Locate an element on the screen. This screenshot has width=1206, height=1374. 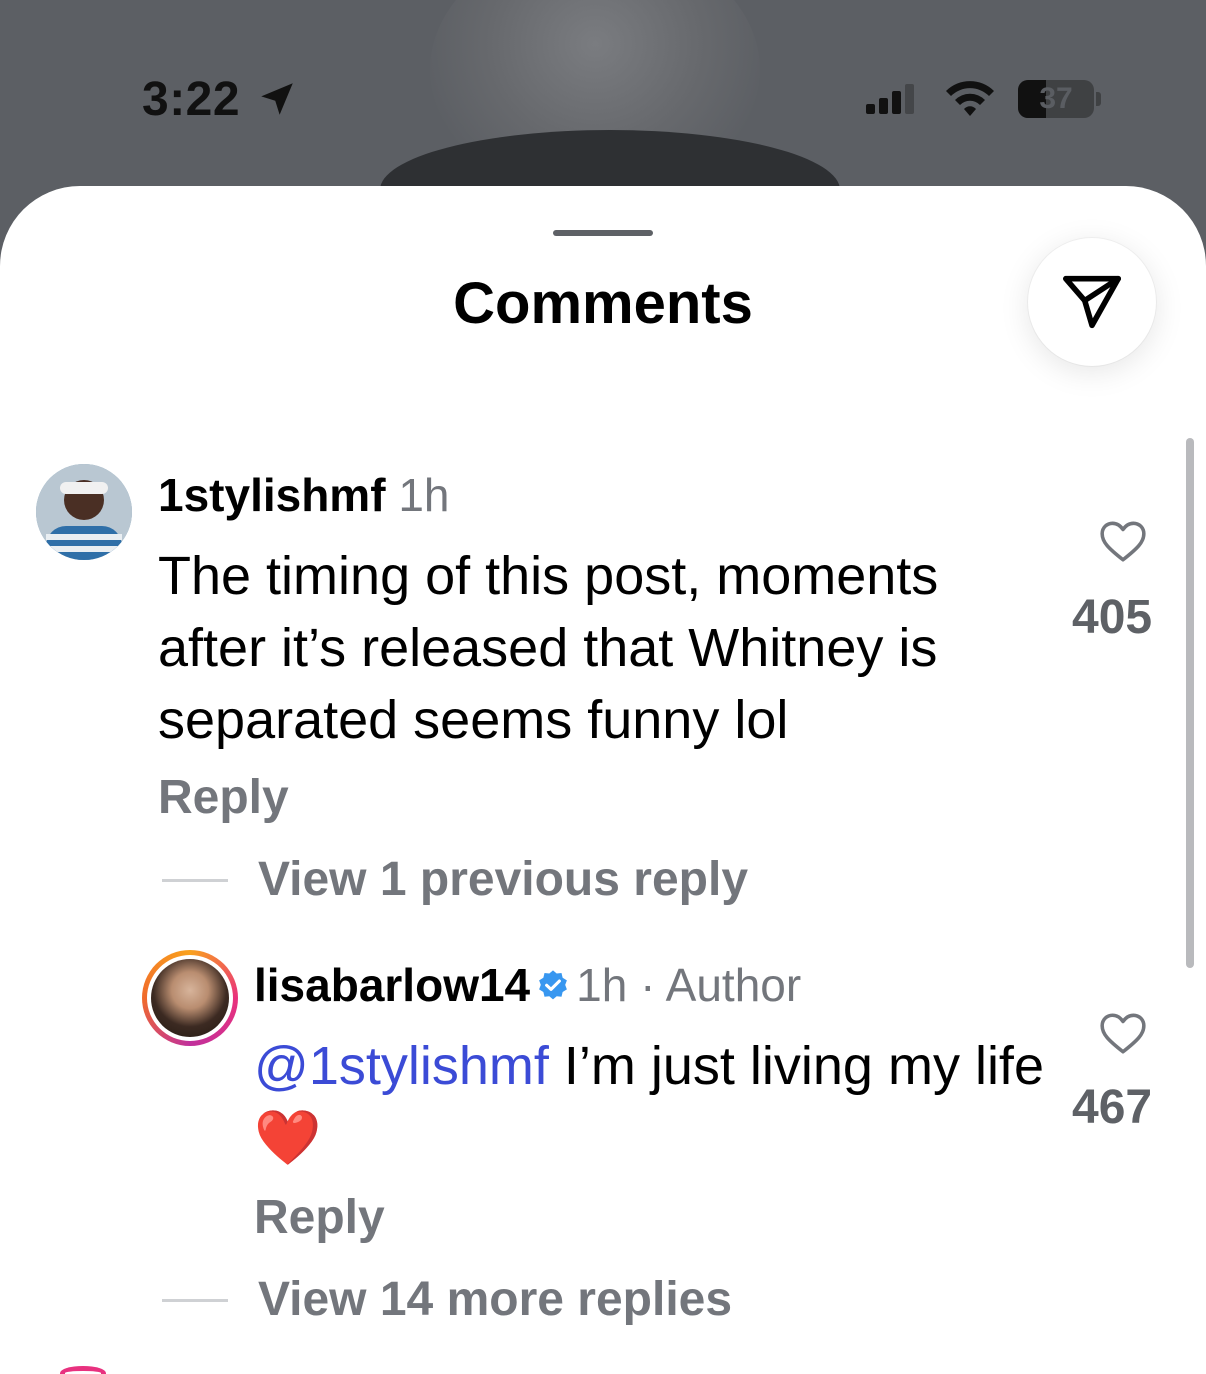
comment-text-container: @1stylishmf I’m just living my life ❤️ is located at coordinates (659, 1102).